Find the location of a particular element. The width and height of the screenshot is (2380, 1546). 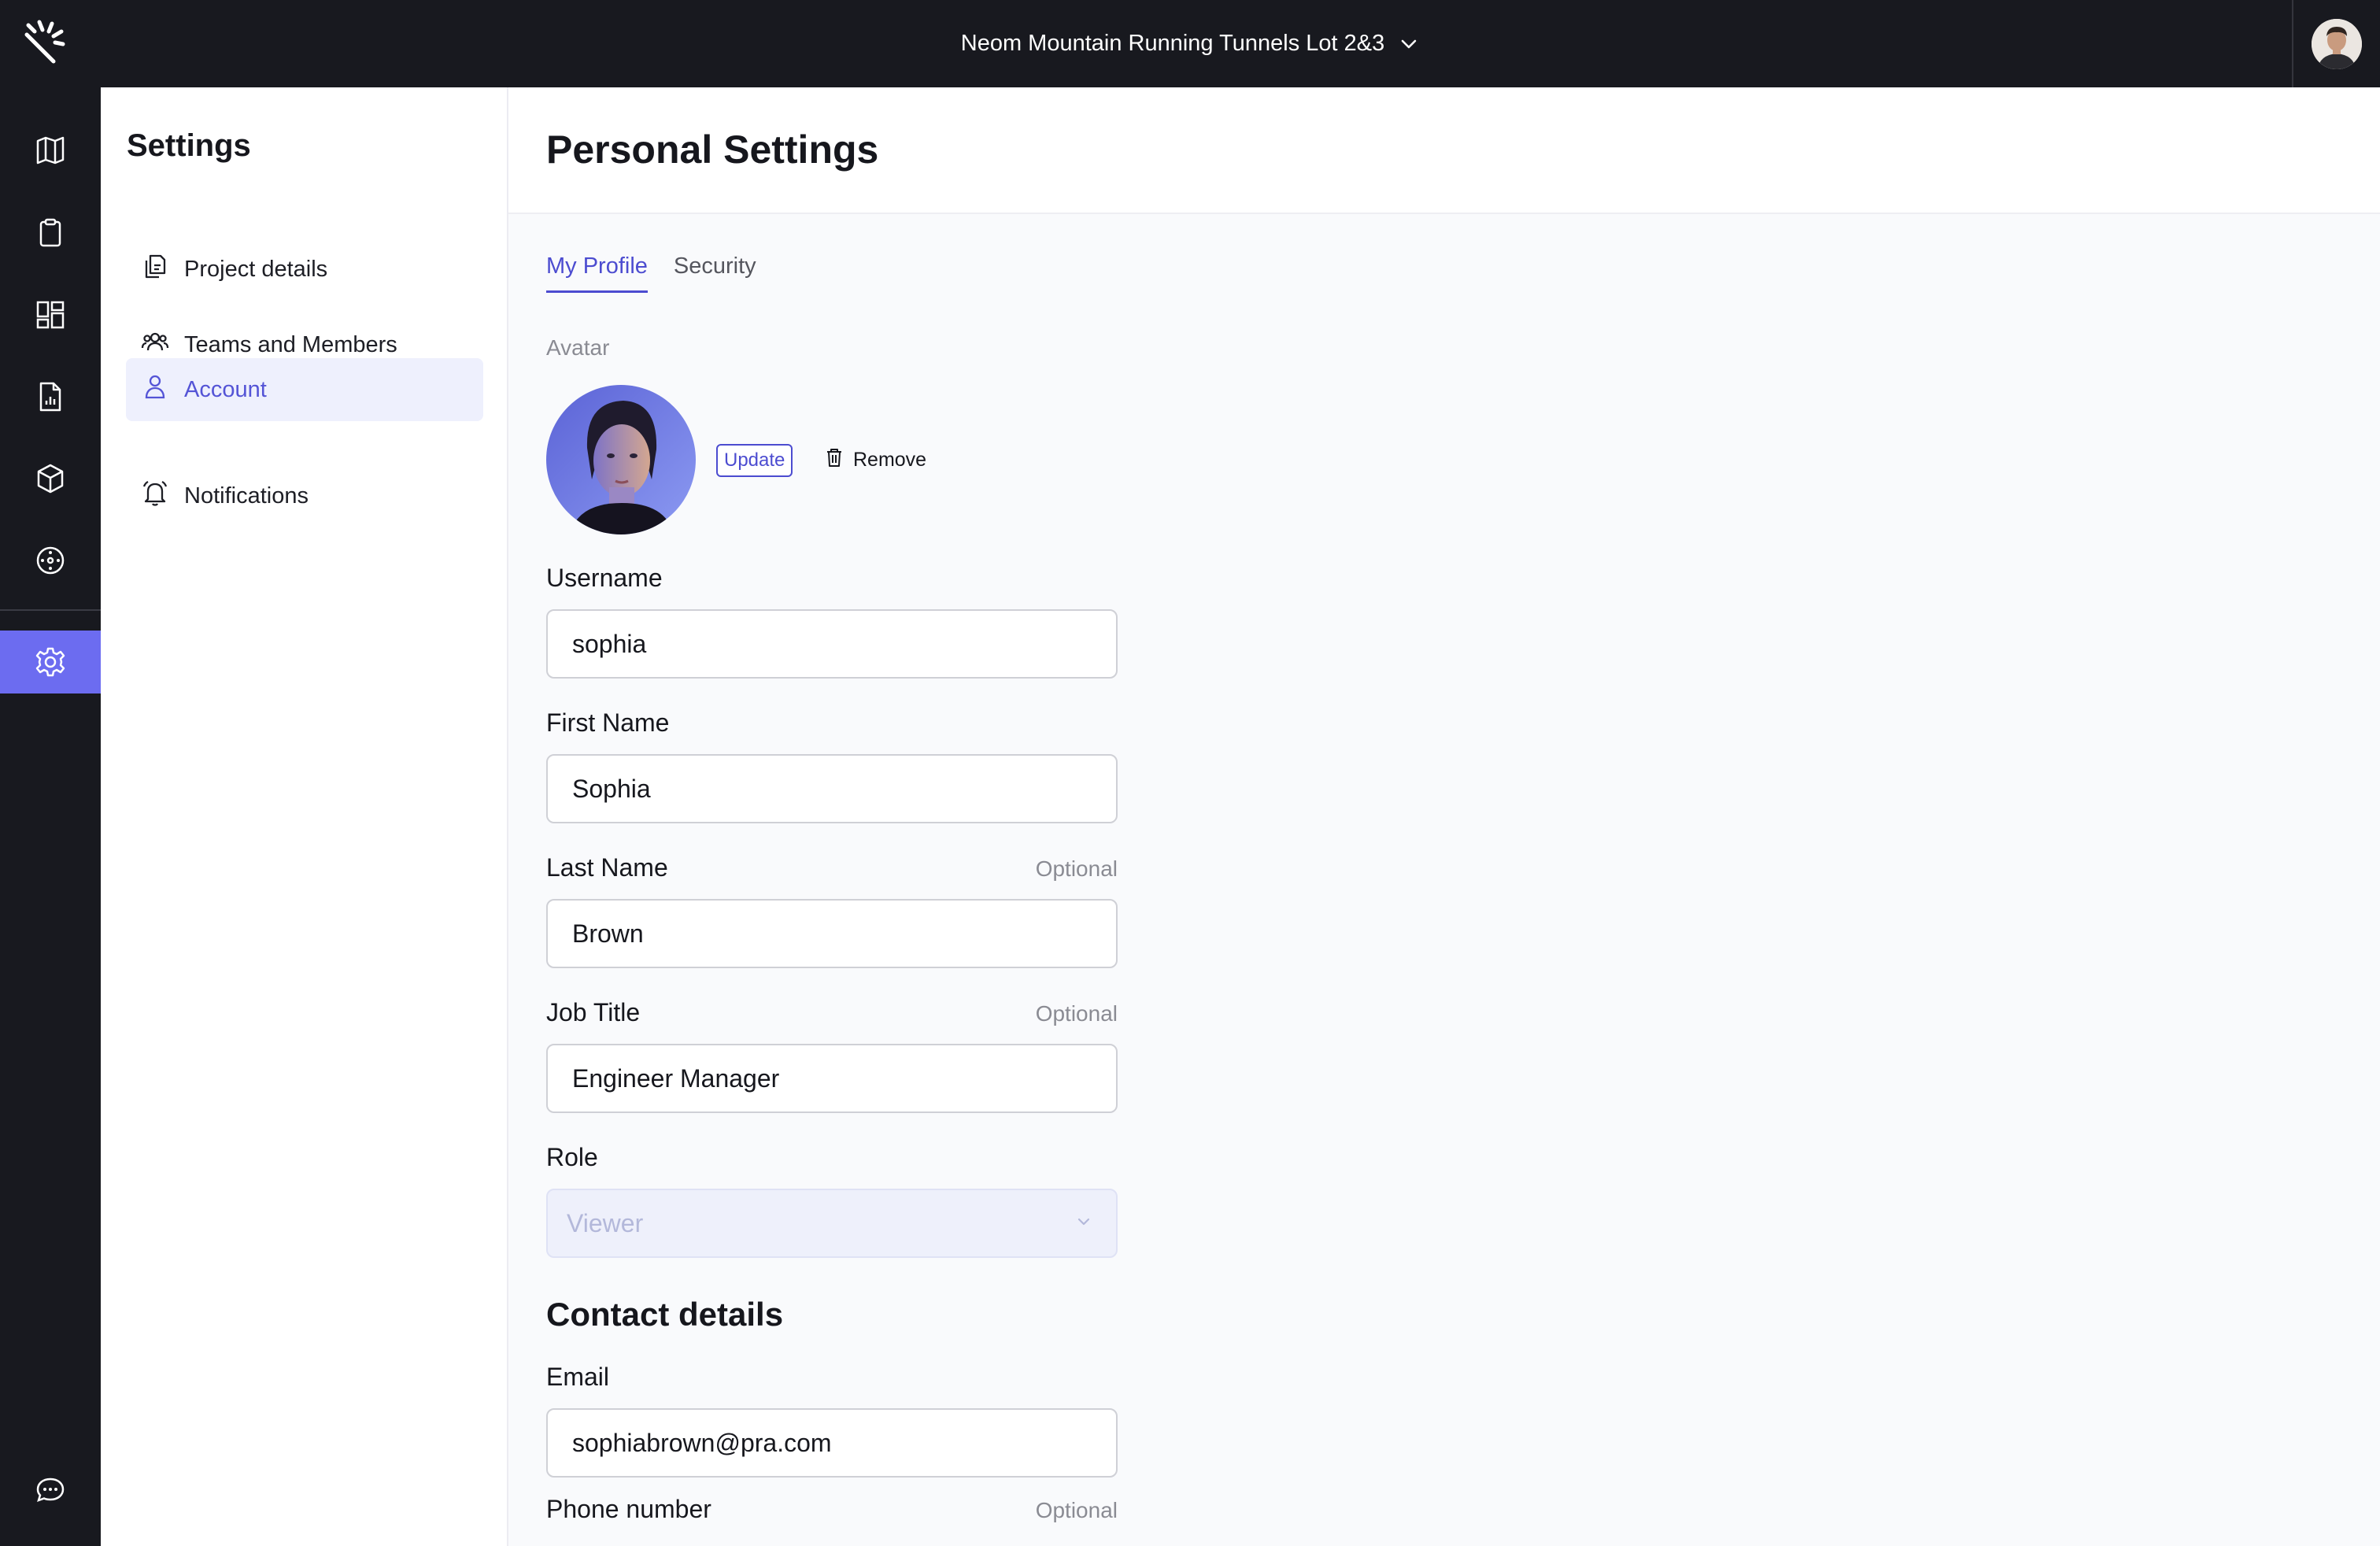

username-input: sophia is located at coordinates (832, 644).